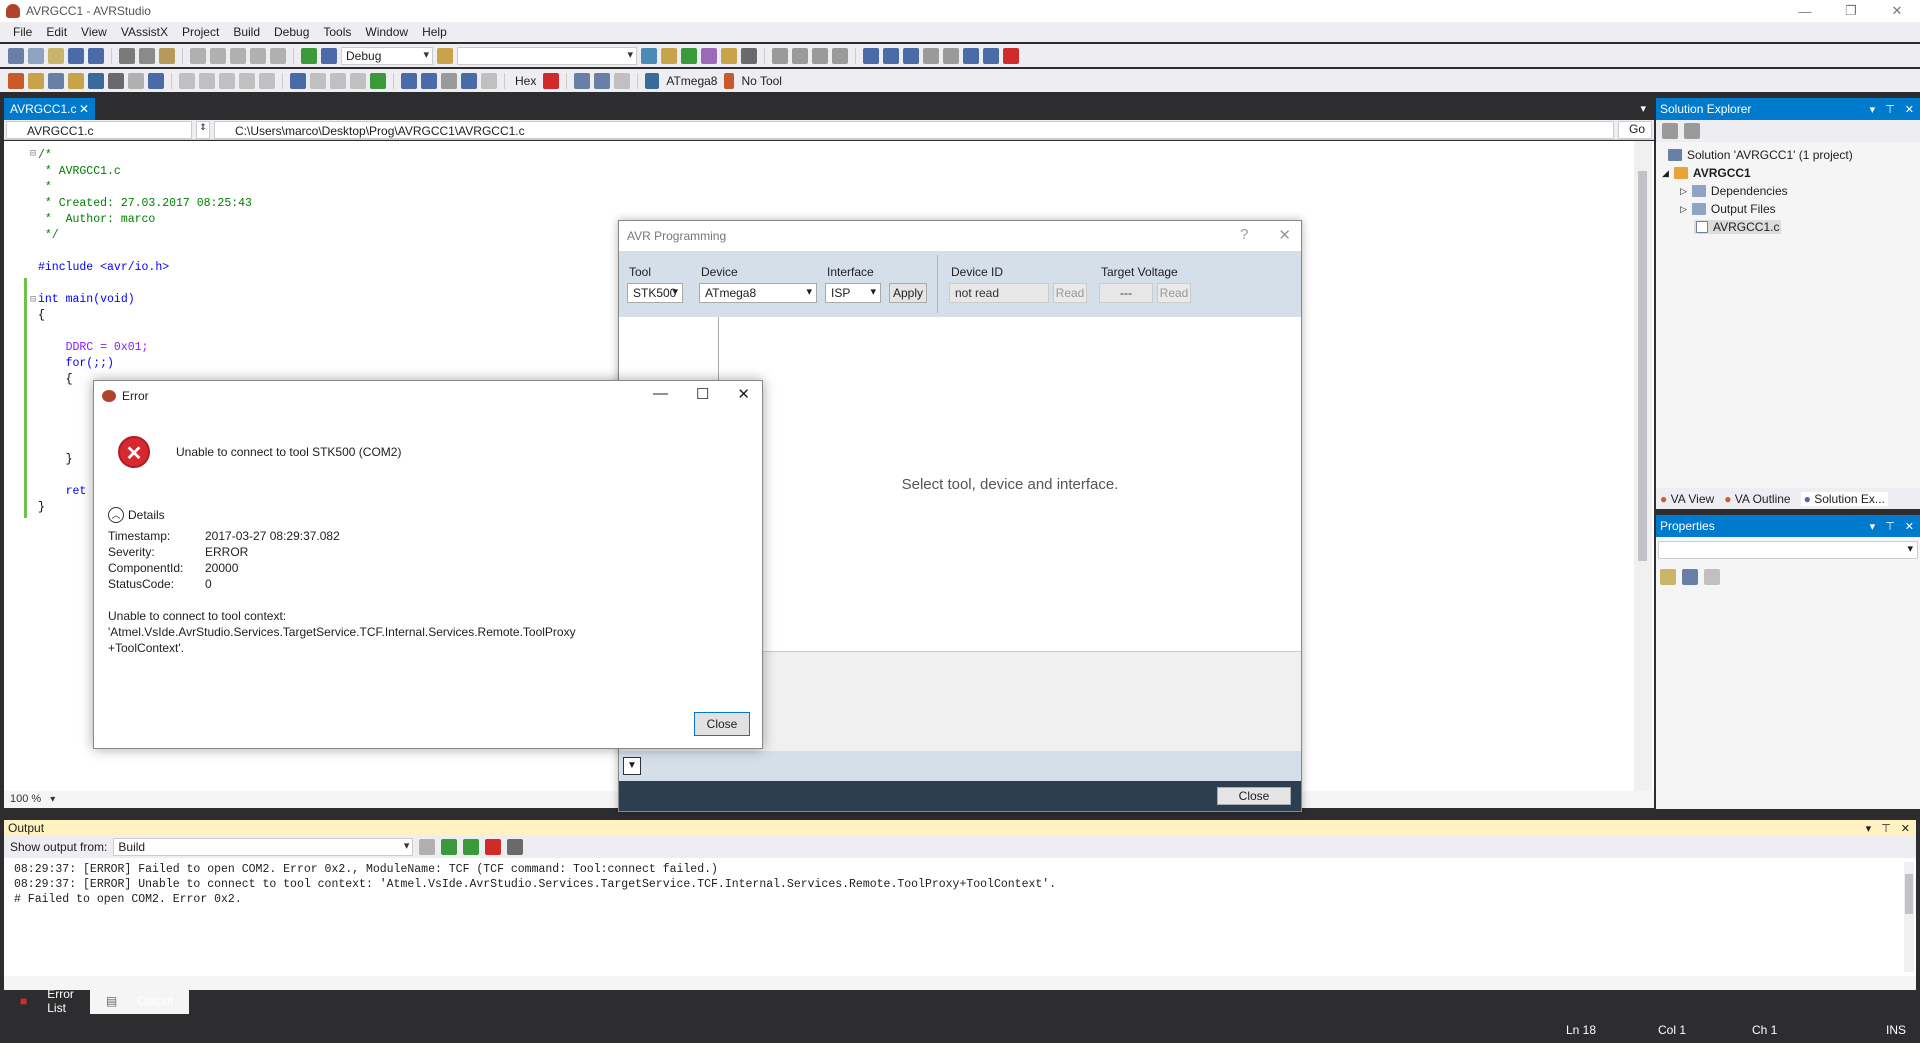 The image size is (1920, 1043). I want to click on bookmark-folder-icon, so click(951, 55).